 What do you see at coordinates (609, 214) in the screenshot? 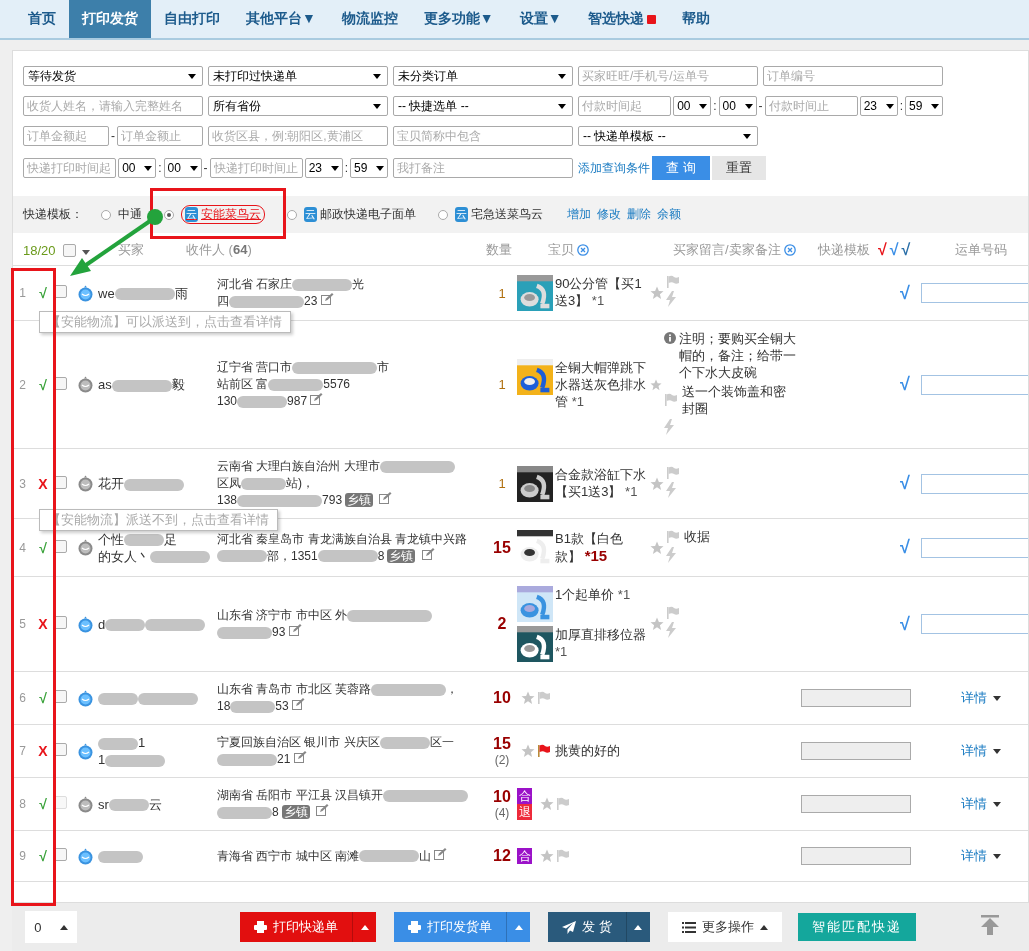
I see `template-link: 修改` at bounding box center [609, 214].